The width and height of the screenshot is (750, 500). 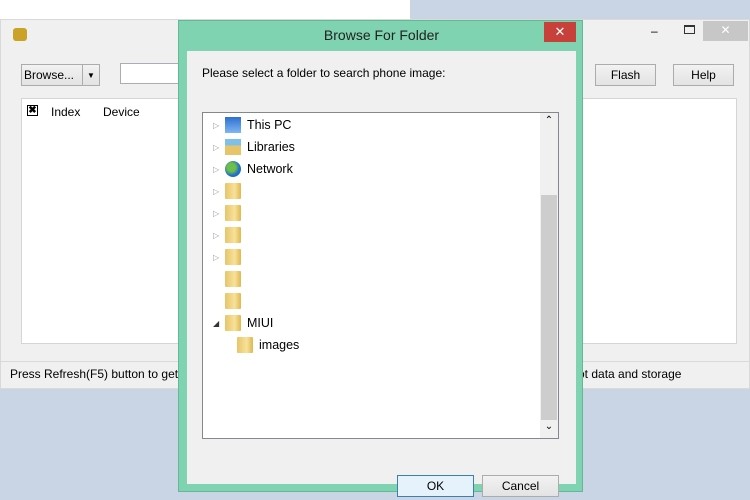 I want to click on tree-item: ◢ MIUI, so click(x=243, y=323).